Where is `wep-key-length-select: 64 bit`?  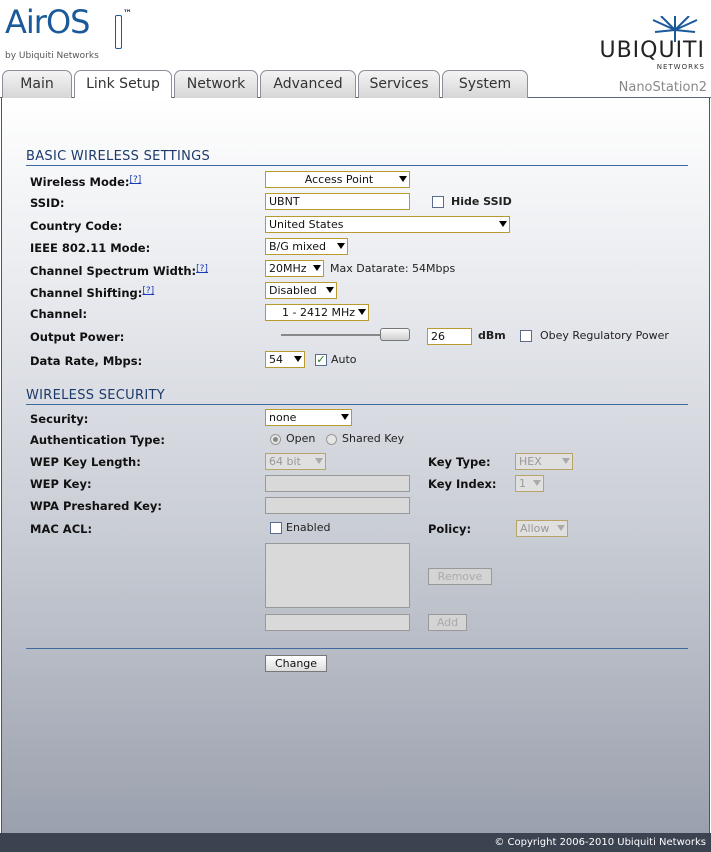
wep-key-length-select: 64 bit is located at coordinates (295, 461).